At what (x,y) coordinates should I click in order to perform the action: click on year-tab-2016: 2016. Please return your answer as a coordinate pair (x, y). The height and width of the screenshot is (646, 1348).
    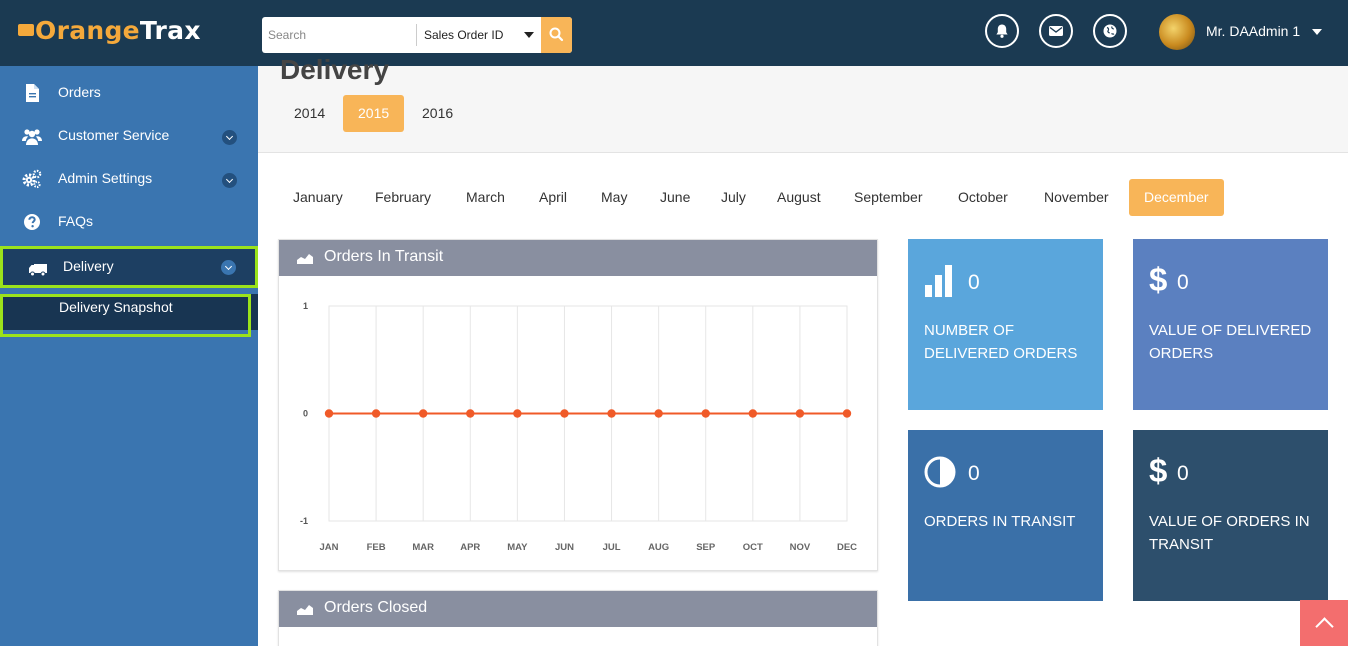
    Looking at the image, I should click on (437, 113).